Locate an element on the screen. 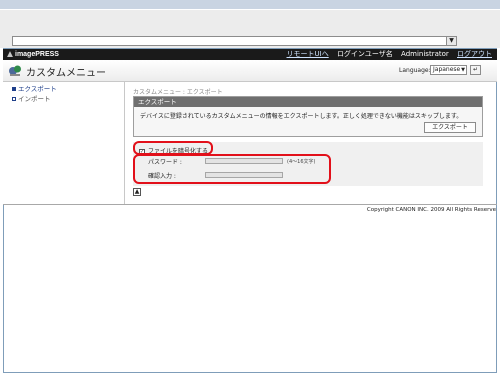 The width and height of the screenshot is (500, 375). sidebar-item-label: インポート is located at coordinates (34, 99).